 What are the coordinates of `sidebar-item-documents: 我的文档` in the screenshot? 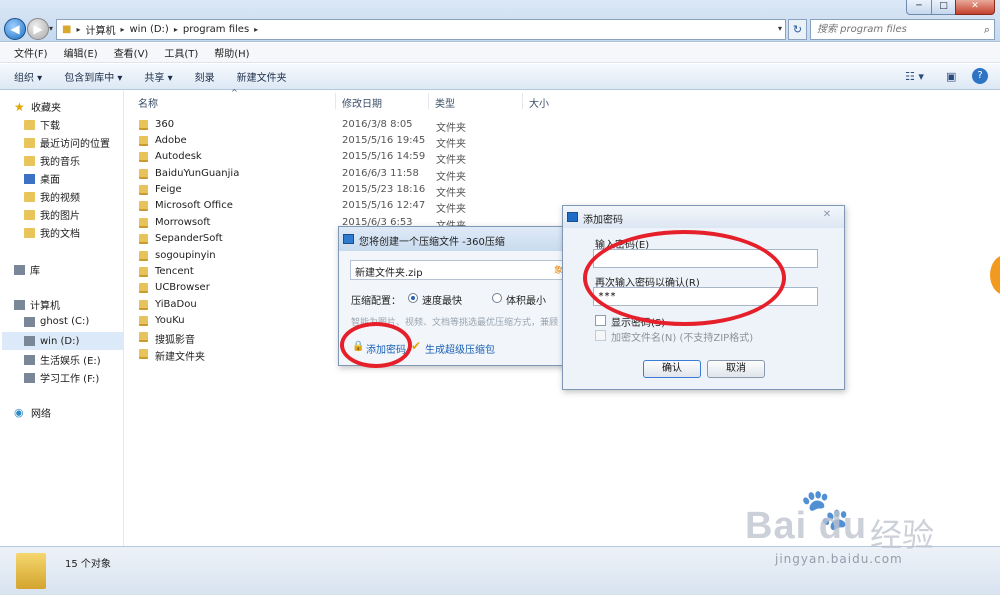 It's located at (52, 232).